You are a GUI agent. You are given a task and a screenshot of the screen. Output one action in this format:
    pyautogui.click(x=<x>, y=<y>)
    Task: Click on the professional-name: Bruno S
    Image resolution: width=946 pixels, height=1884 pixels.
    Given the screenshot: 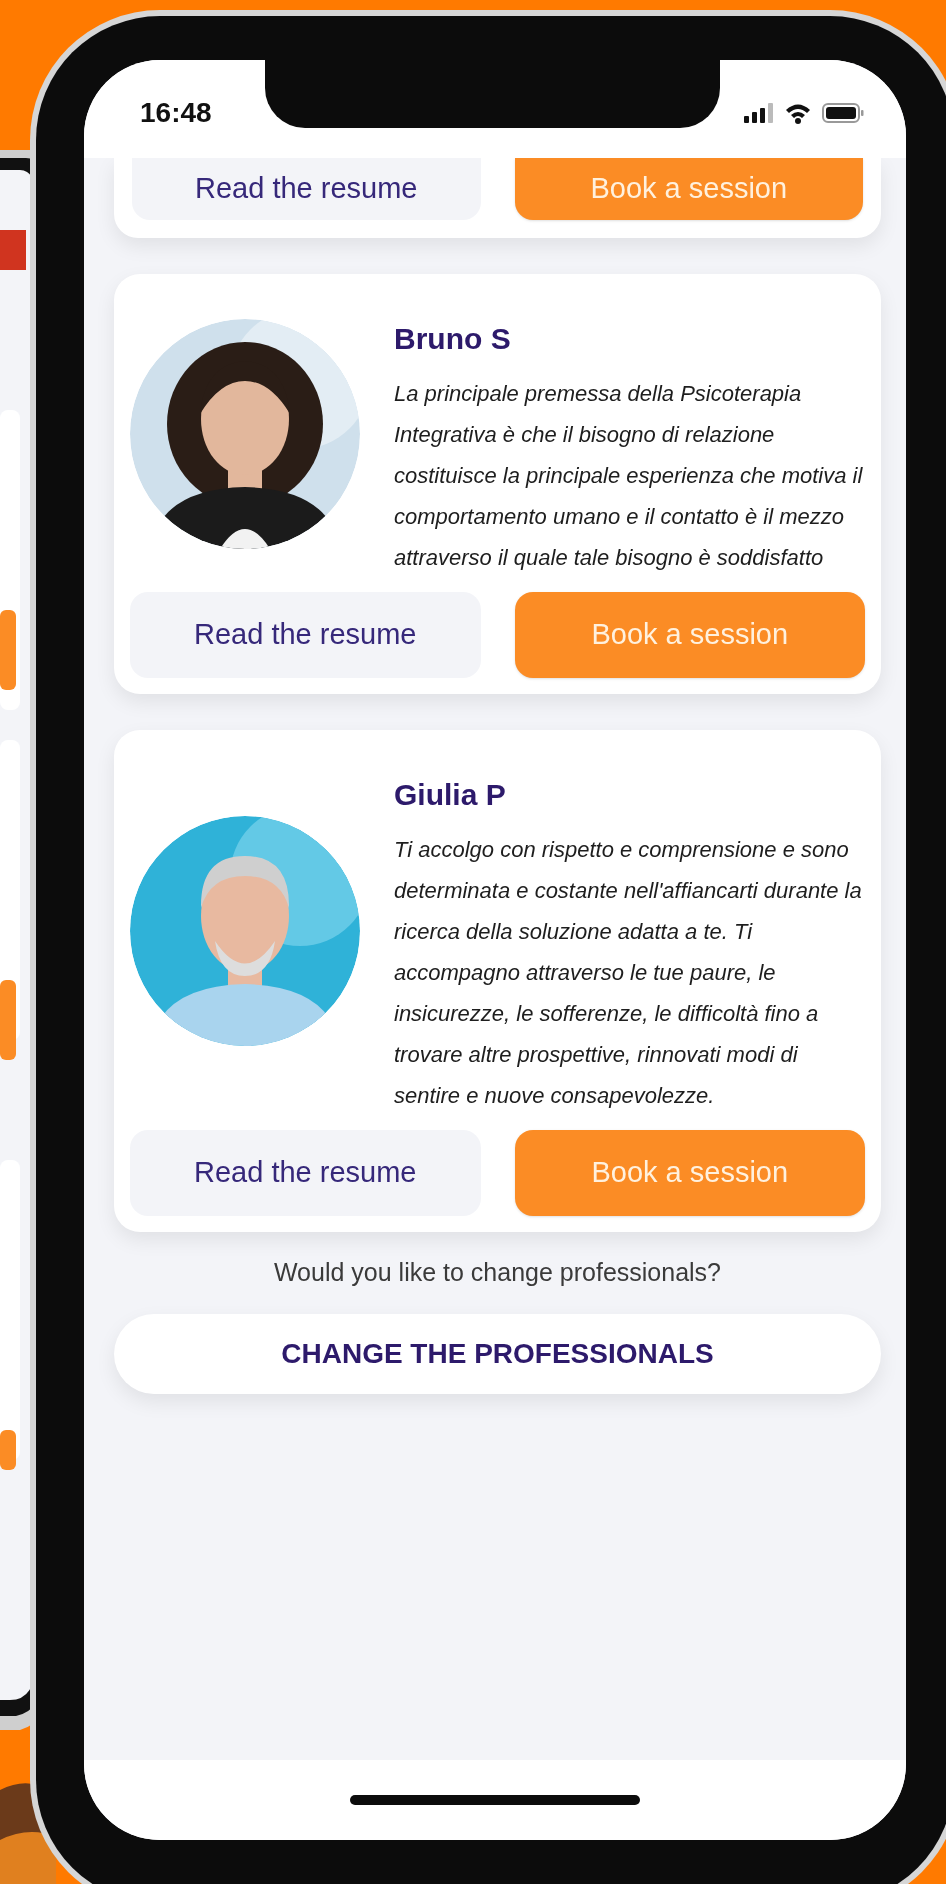 What is the action you would take?
    pyautogui.click(x=453, y=339)
    